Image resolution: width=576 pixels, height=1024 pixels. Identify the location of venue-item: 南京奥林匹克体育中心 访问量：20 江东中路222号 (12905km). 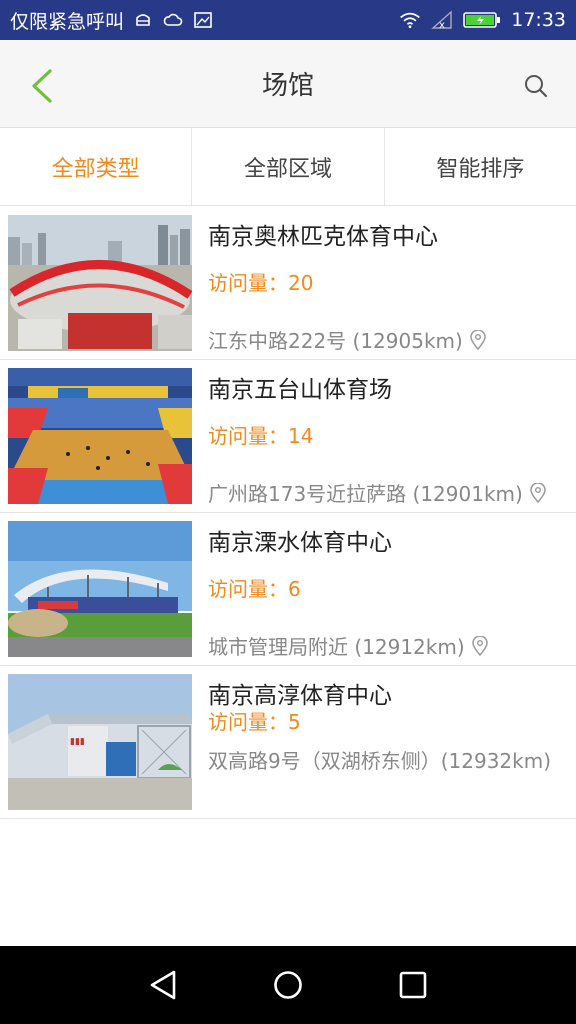
(288, 283).